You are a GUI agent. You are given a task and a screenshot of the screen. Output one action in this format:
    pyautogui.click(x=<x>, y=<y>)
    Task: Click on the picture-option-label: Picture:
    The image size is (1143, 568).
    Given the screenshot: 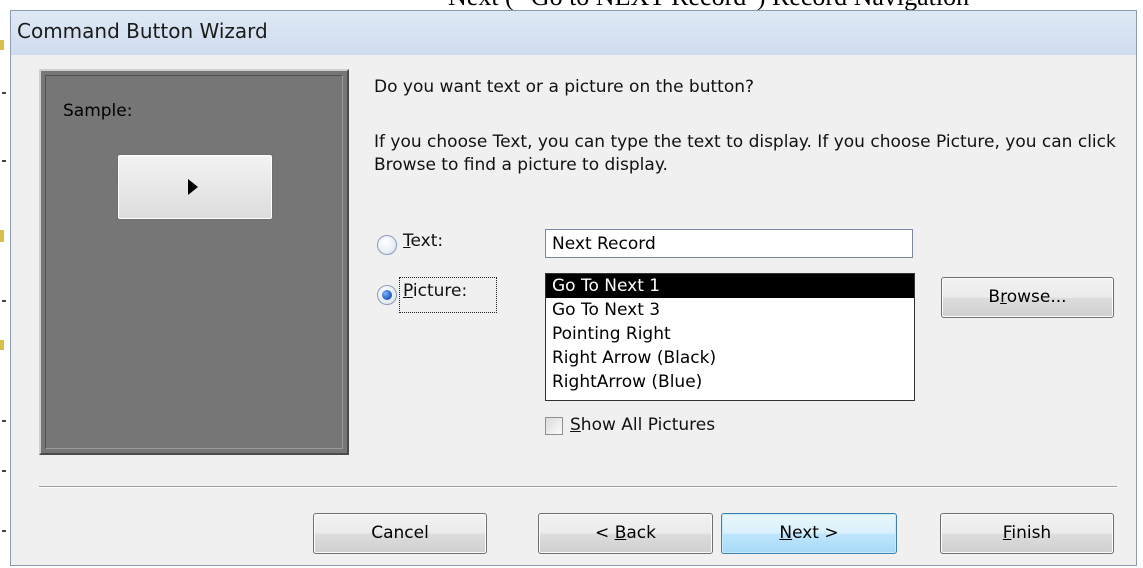 What is the action you would take?
    pyautogui.click(x=435, y=291)
    